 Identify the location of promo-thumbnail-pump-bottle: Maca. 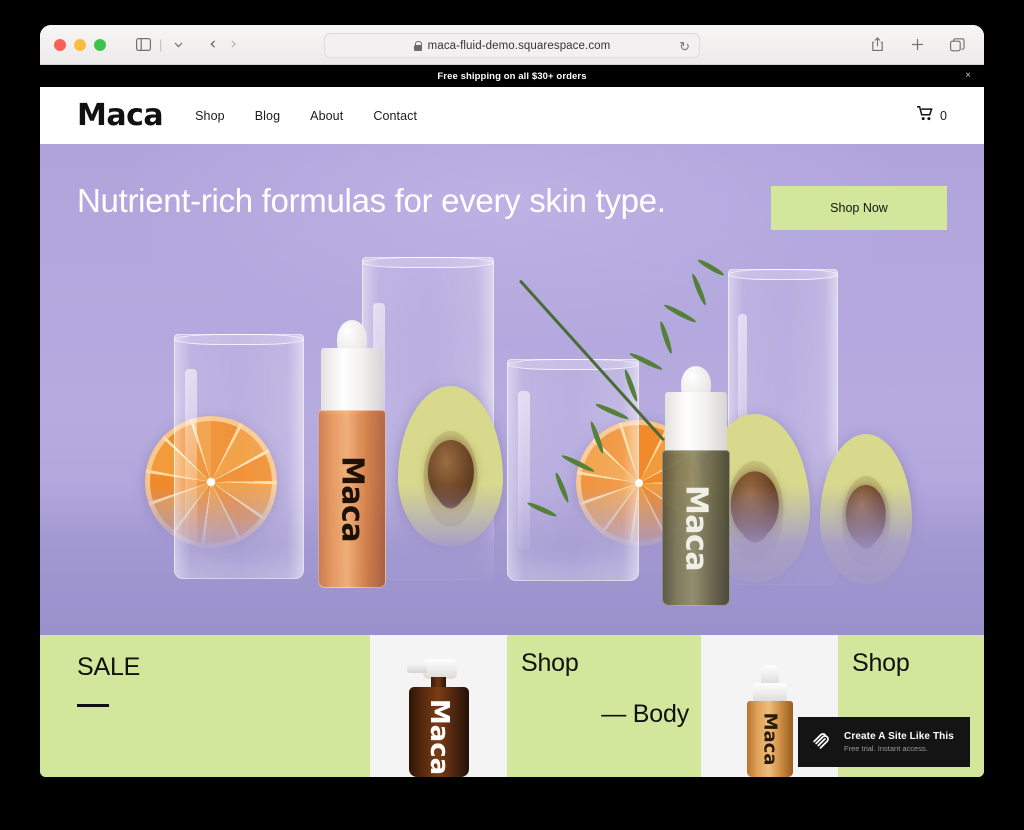
(438, 706).